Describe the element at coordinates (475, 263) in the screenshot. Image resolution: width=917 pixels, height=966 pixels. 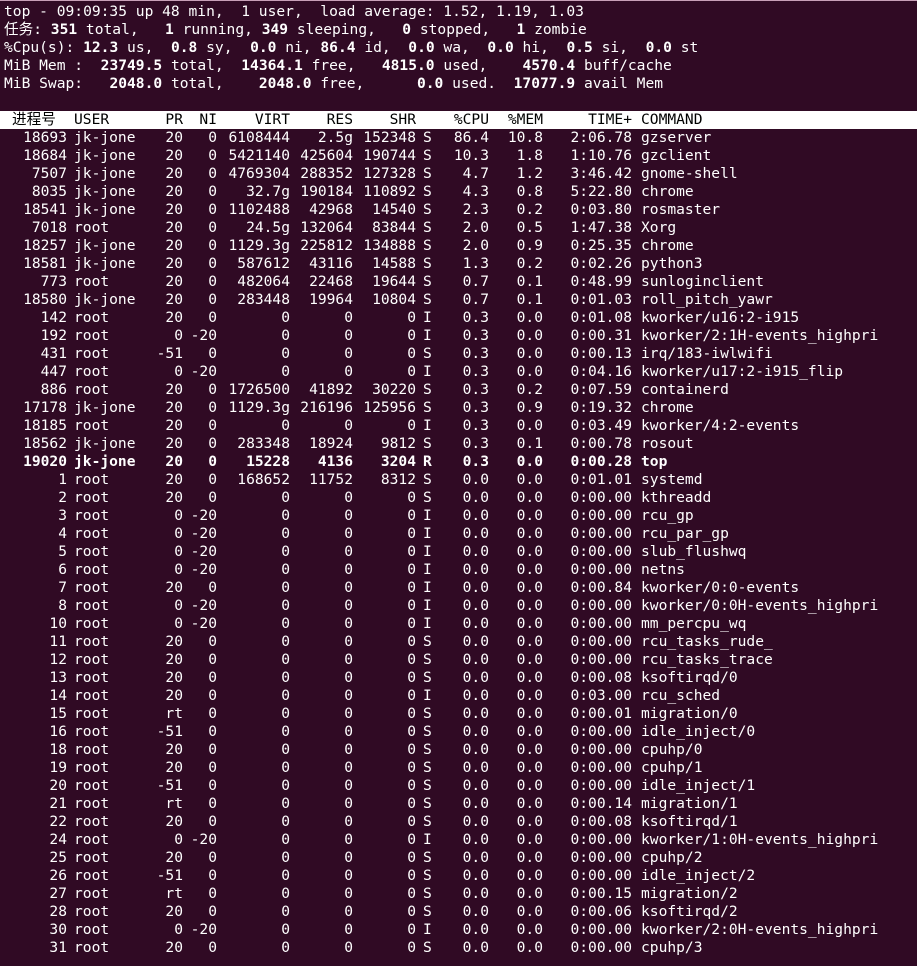
I see `cell-cpu: 1.3` at that location.